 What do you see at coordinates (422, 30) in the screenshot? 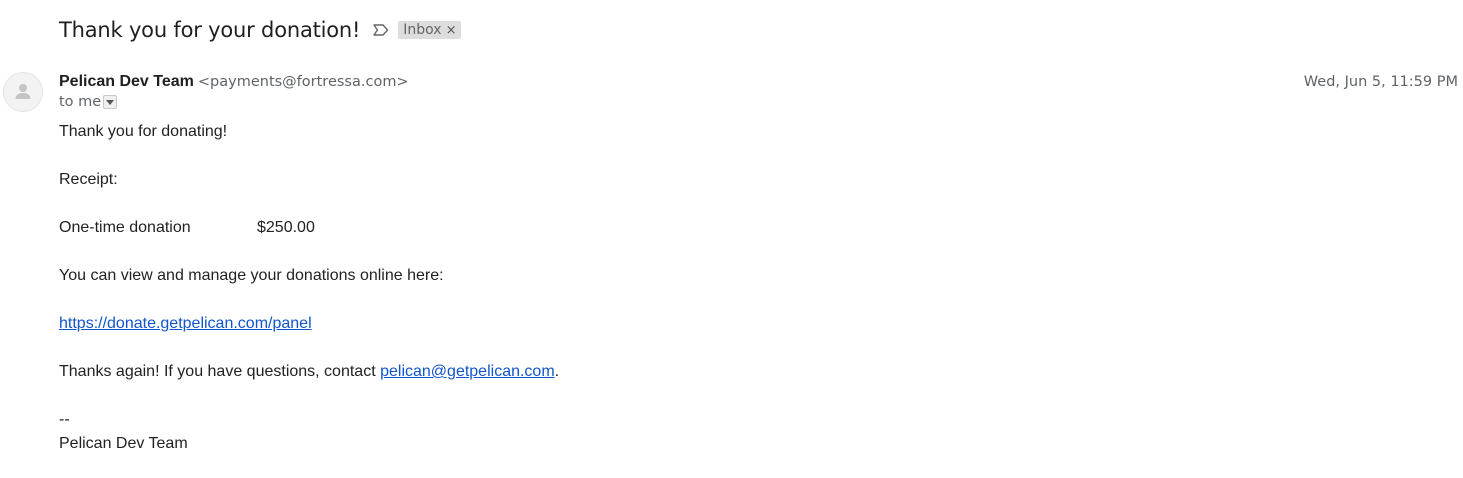
I see `label-chip-text: Inbox` at bounding box center [422, 30].